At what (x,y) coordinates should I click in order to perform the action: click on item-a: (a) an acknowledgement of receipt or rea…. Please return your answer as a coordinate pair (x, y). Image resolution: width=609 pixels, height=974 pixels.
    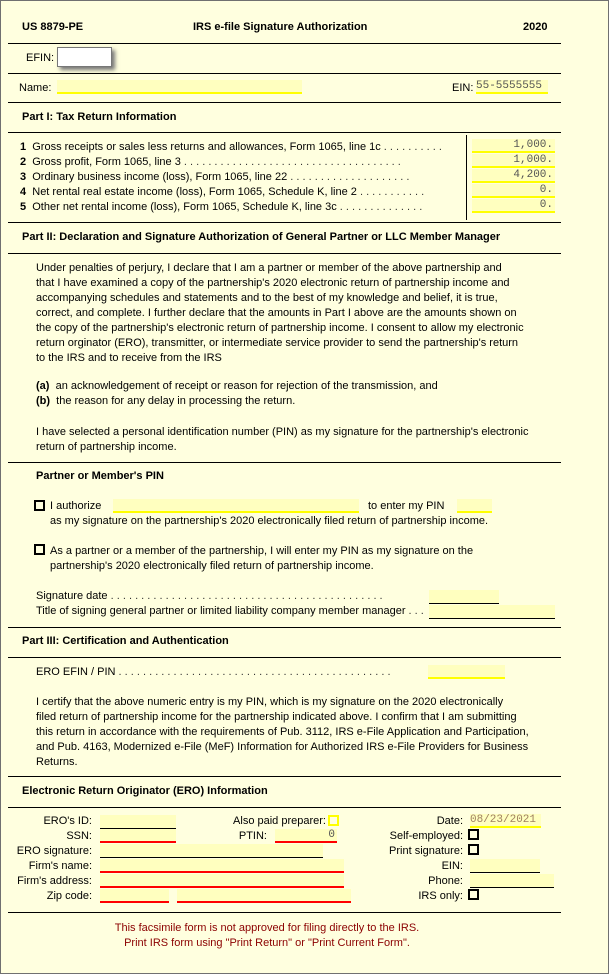
    Looking at the image, I should click on (237, 386).